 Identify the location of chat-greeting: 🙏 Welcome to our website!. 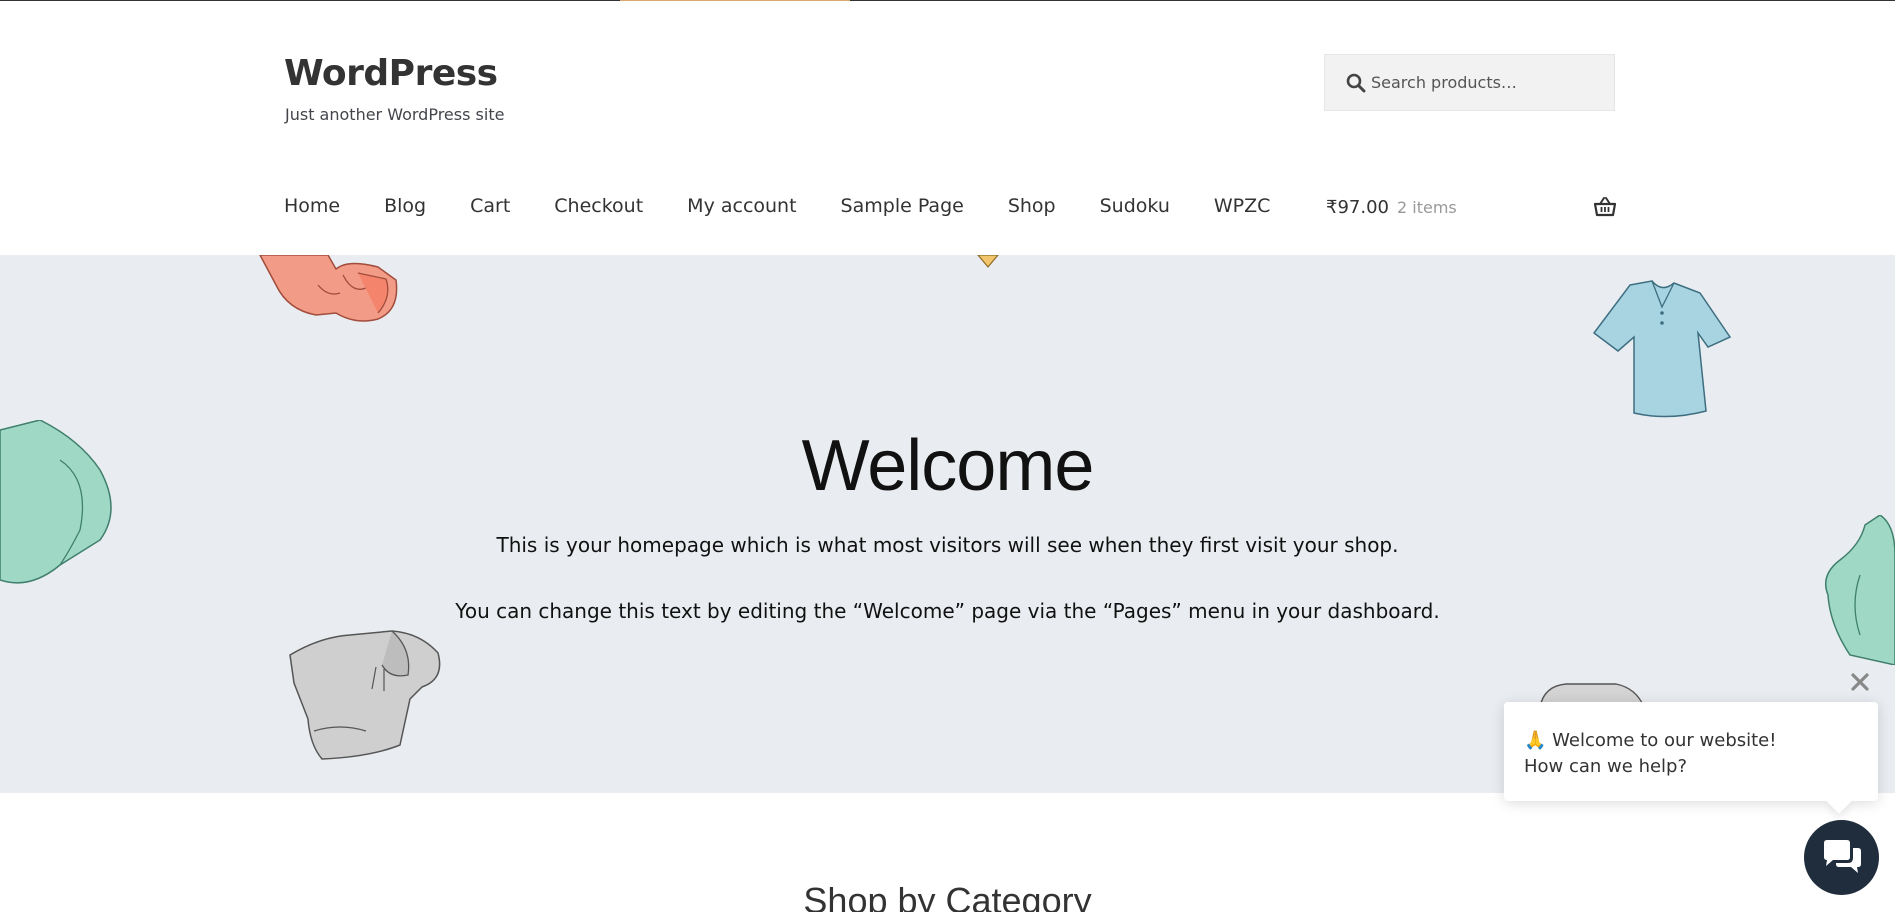
(1650, 740).